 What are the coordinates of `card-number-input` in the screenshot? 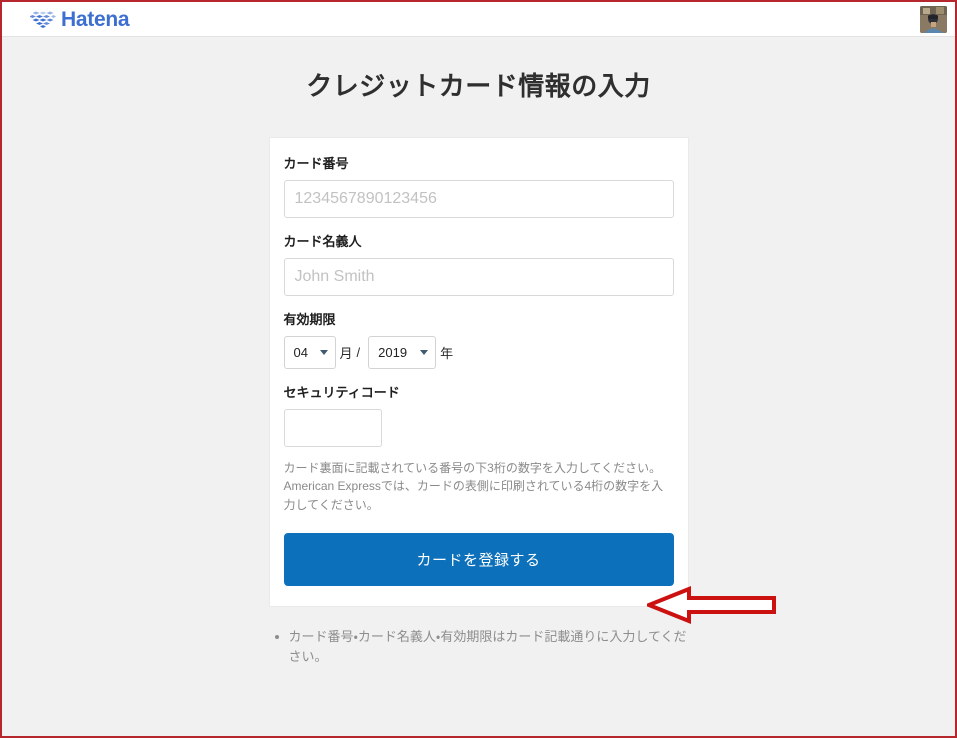 It's located at (478, 199).